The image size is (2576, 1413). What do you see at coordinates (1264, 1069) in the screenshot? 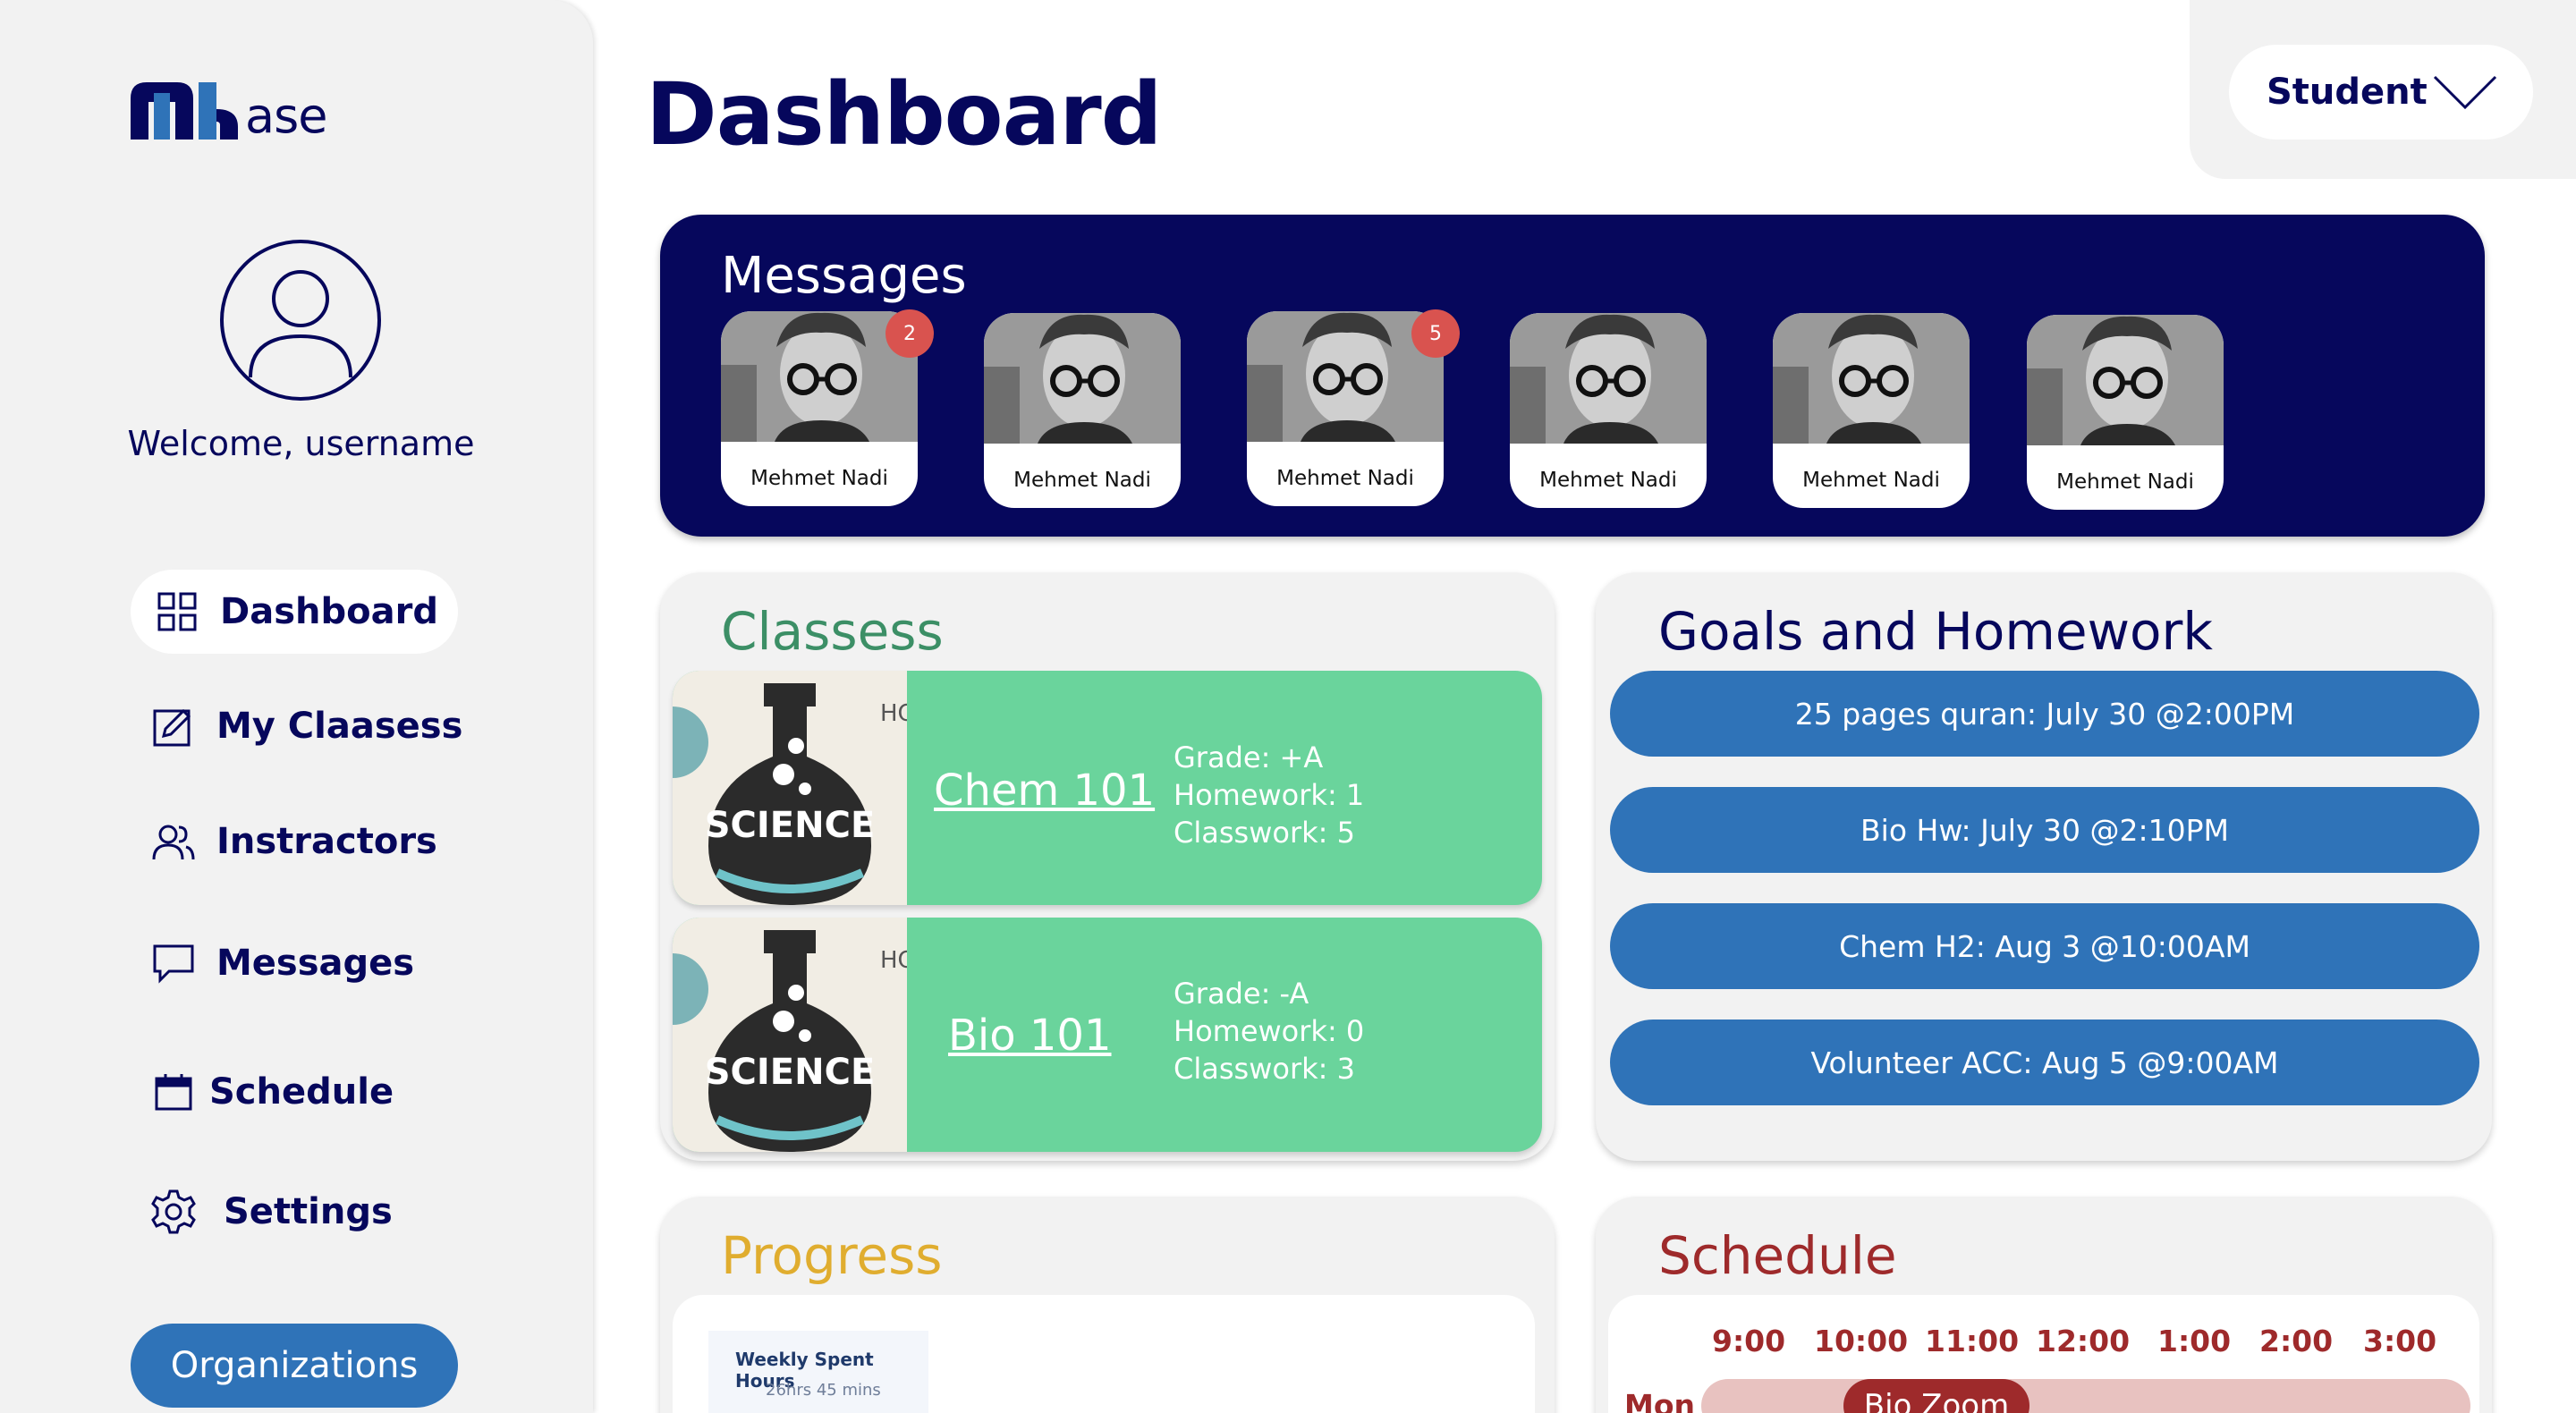
I see `class-classwork: Classwork: 3` at bounding box center [1264, 1069].